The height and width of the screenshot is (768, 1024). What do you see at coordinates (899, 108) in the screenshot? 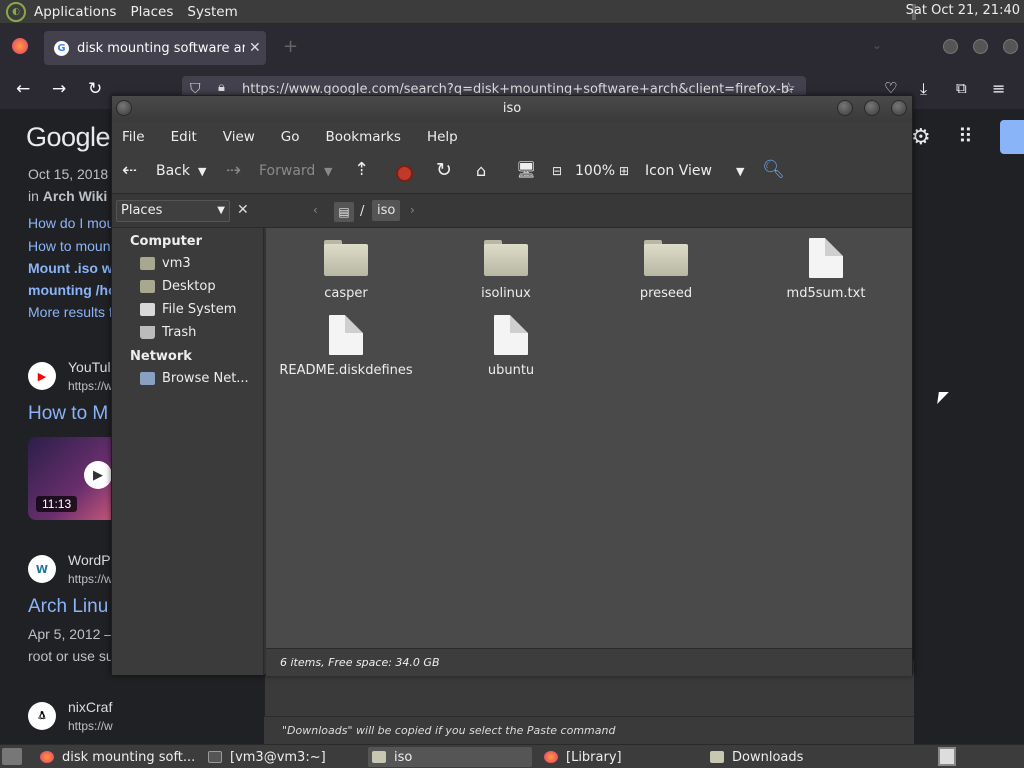
I see `close-button` at bounding box center [899, 108].